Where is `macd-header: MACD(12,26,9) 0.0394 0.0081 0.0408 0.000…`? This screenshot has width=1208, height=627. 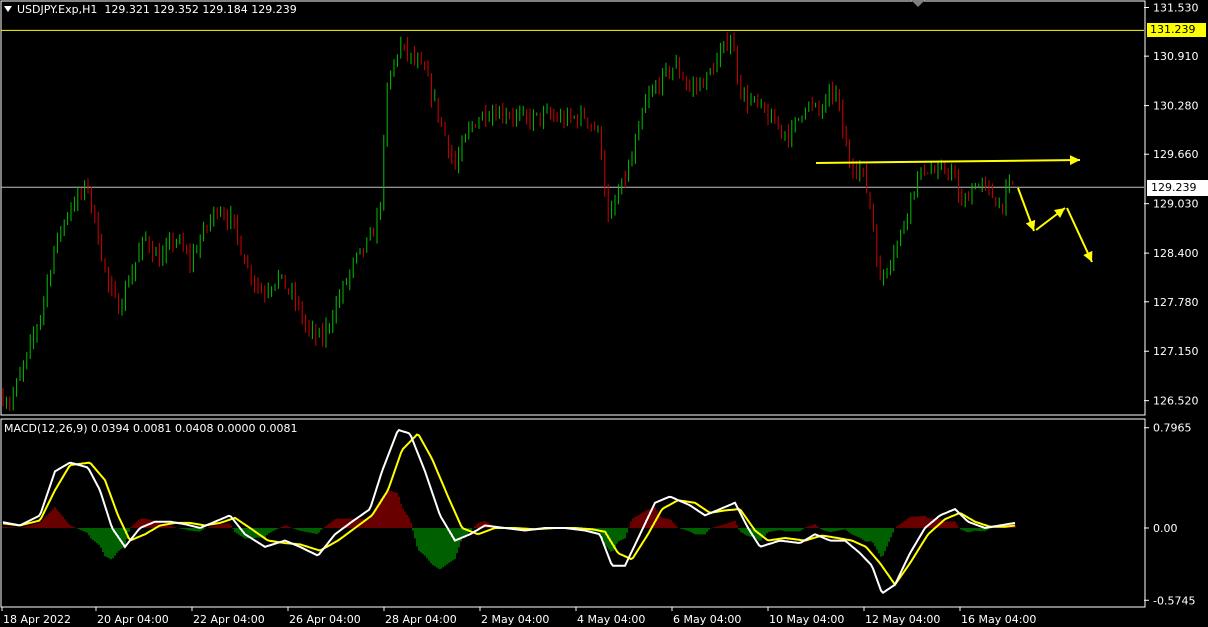 macd-header: MACD(12,26,9) 0.0394 0.0081 0.0408 0.000… is located at coordinates (151, 428).